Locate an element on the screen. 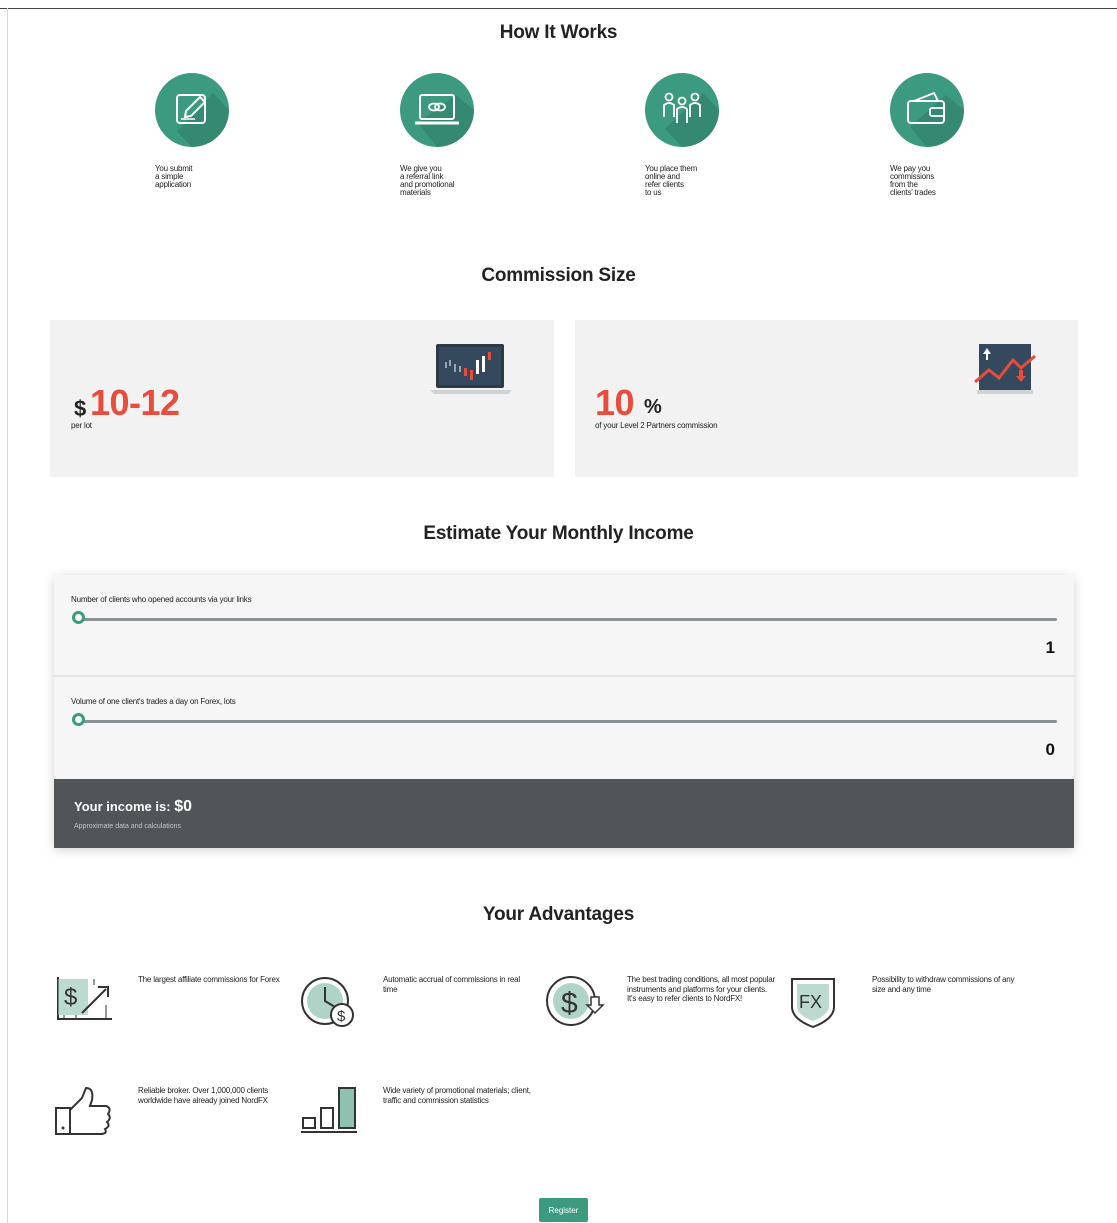  step-text: You submit a simple application is located at coordinates (174, 176).